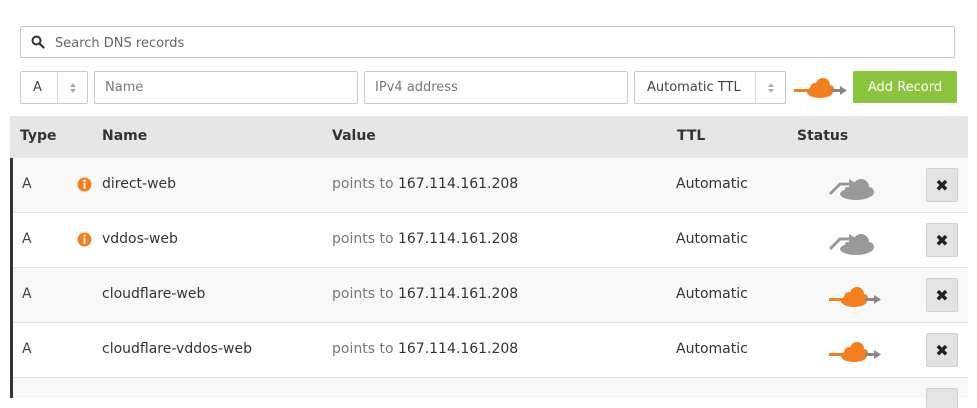  What do you see at coordinates (177, 349) in the screenshot?
I see `record-name: cloudflare-vddos-web` at bounding box center [177, 349].